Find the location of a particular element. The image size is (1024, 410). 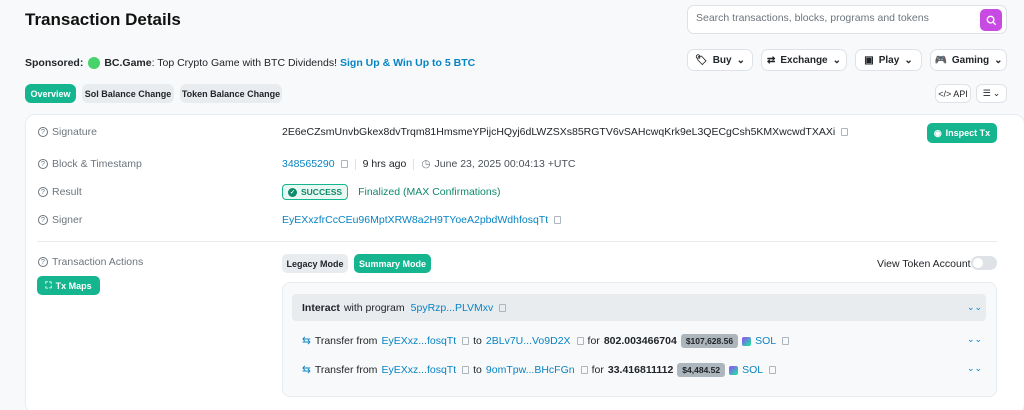

buy-button: 🏷 Buy ⌄ is located at coordinates (720, 60).